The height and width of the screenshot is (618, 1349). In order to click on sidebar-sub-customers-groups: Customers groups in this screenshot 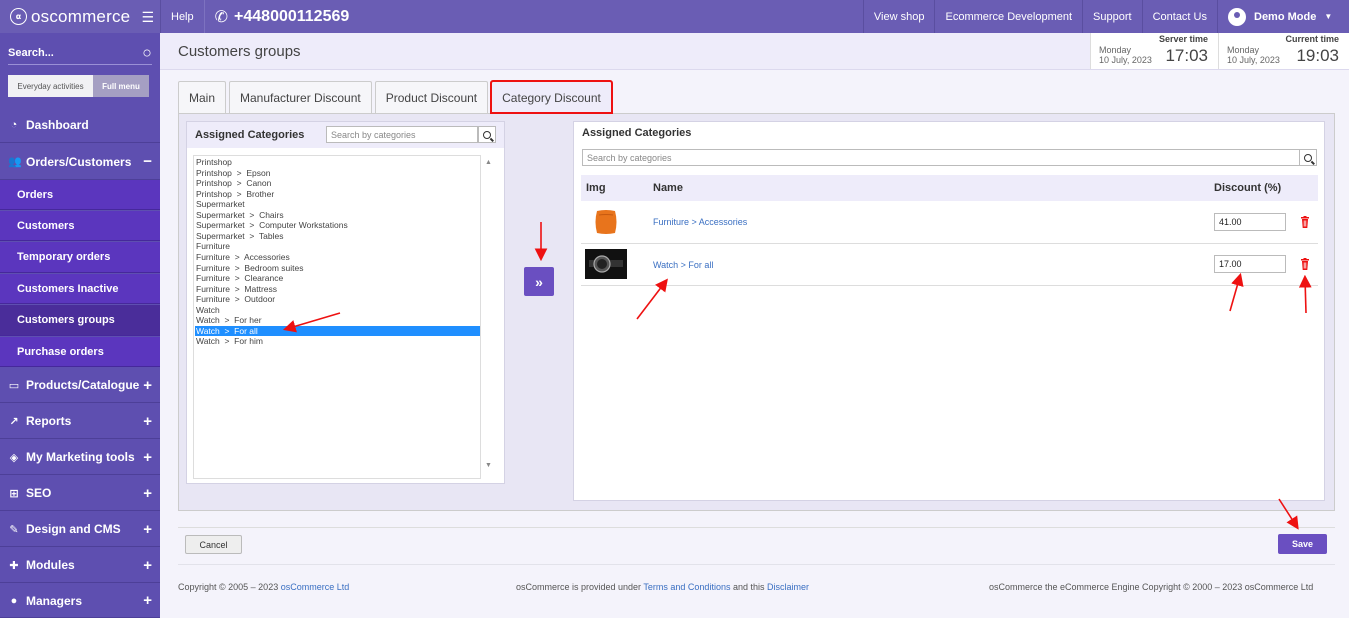, I will do `click(80, 320)`.